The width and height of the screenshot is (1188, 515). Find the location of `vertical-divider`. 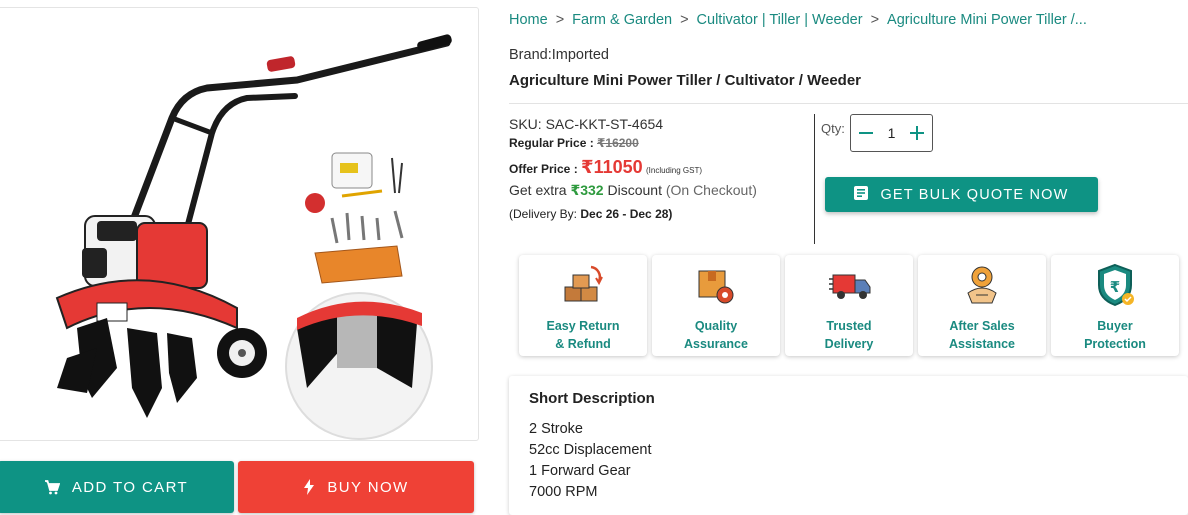

vertical-divider is located at coordinates (814, 179).